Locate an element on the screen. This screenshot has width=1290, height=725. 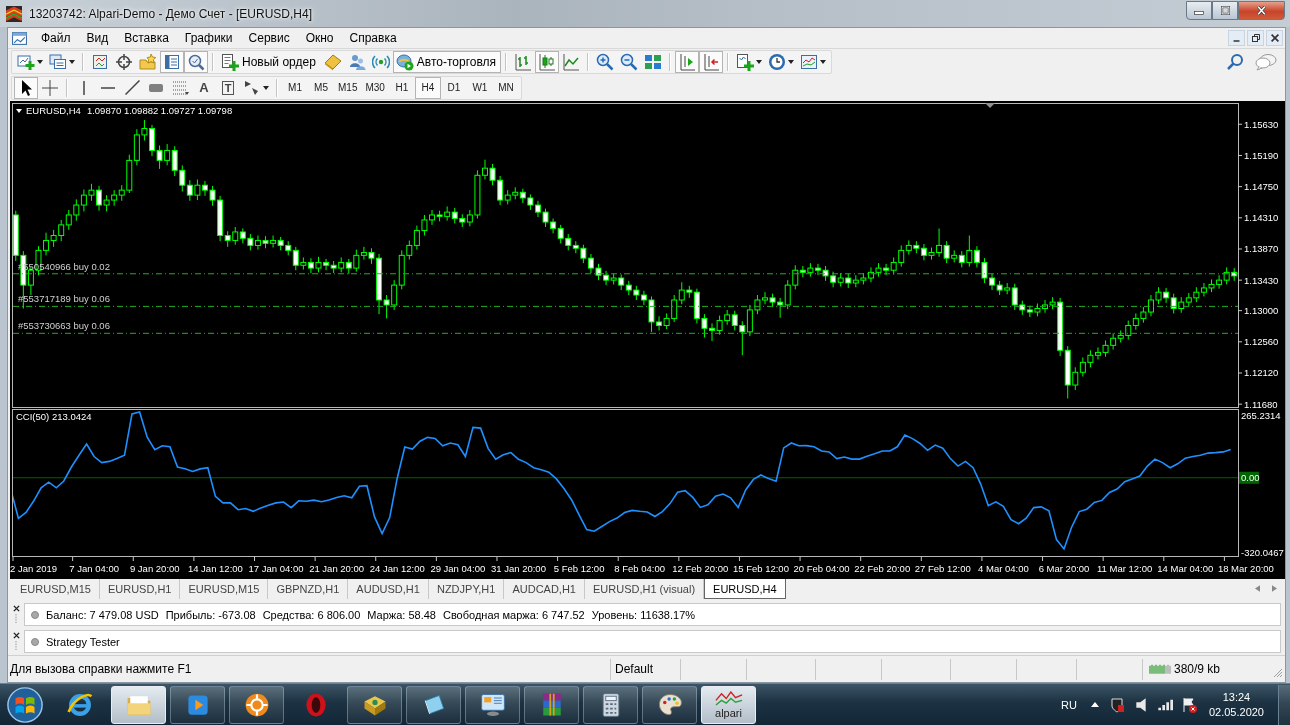
price-tick-label: 1.13870 is located at coordinates (1261, 249).